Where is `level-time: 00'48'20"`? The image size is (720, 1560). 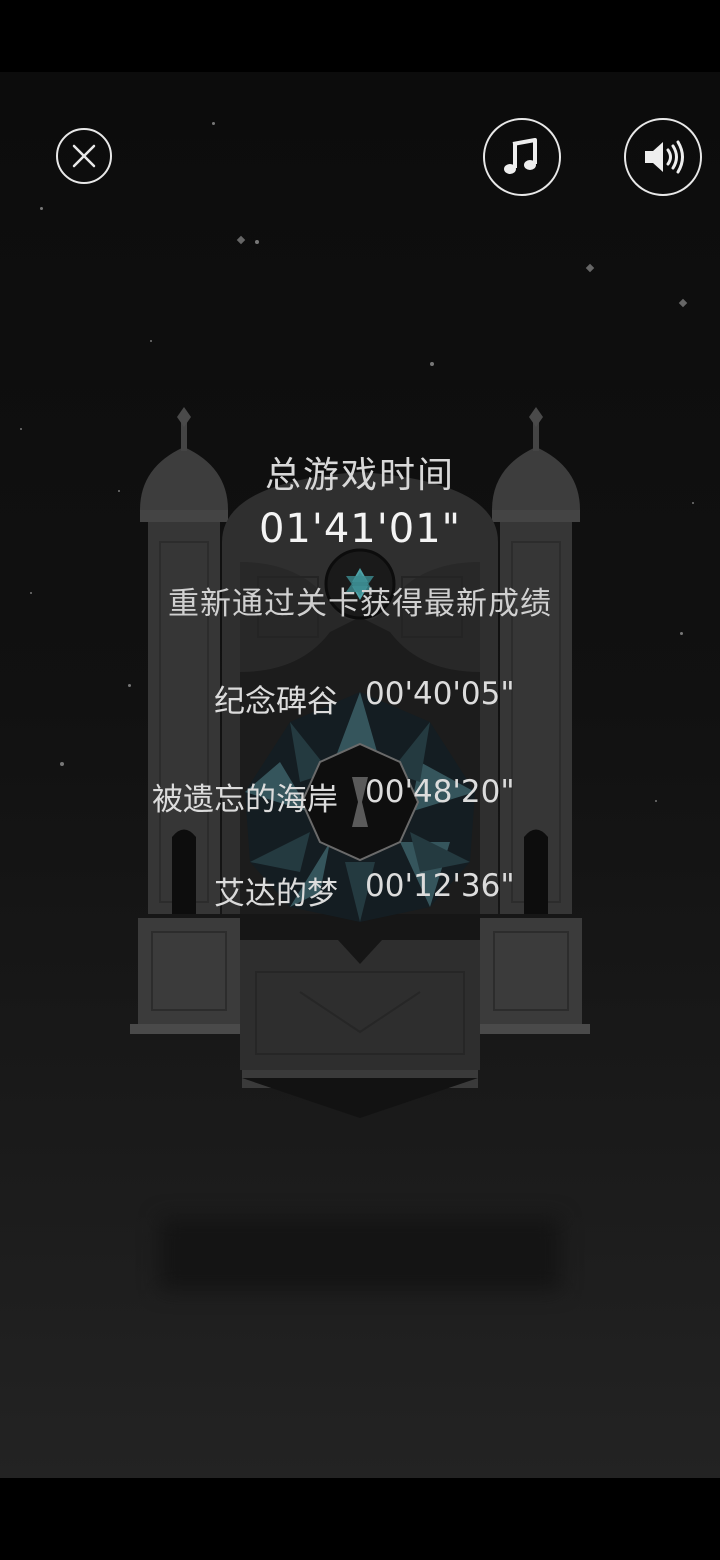 level-time: 00'48'20" is located at coordinates (440, 792).